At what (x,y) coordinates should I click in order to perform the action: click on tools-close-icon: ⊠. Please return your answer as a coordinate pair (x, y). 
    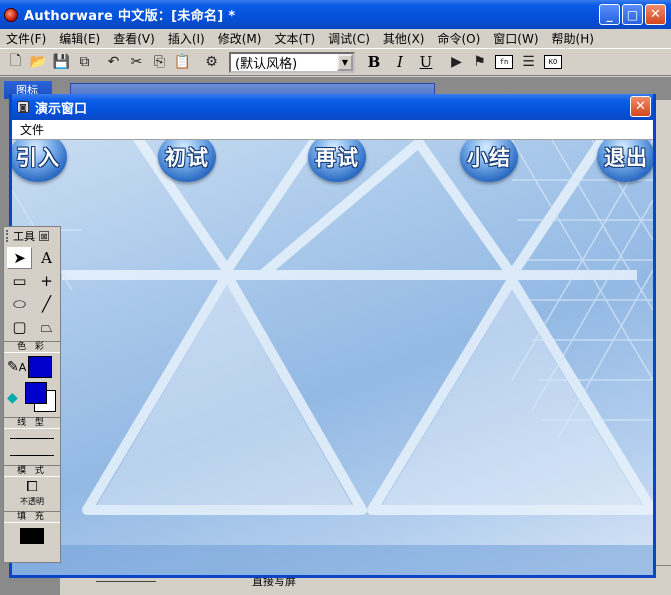
    Looking at the image, I should click on (44, 236).